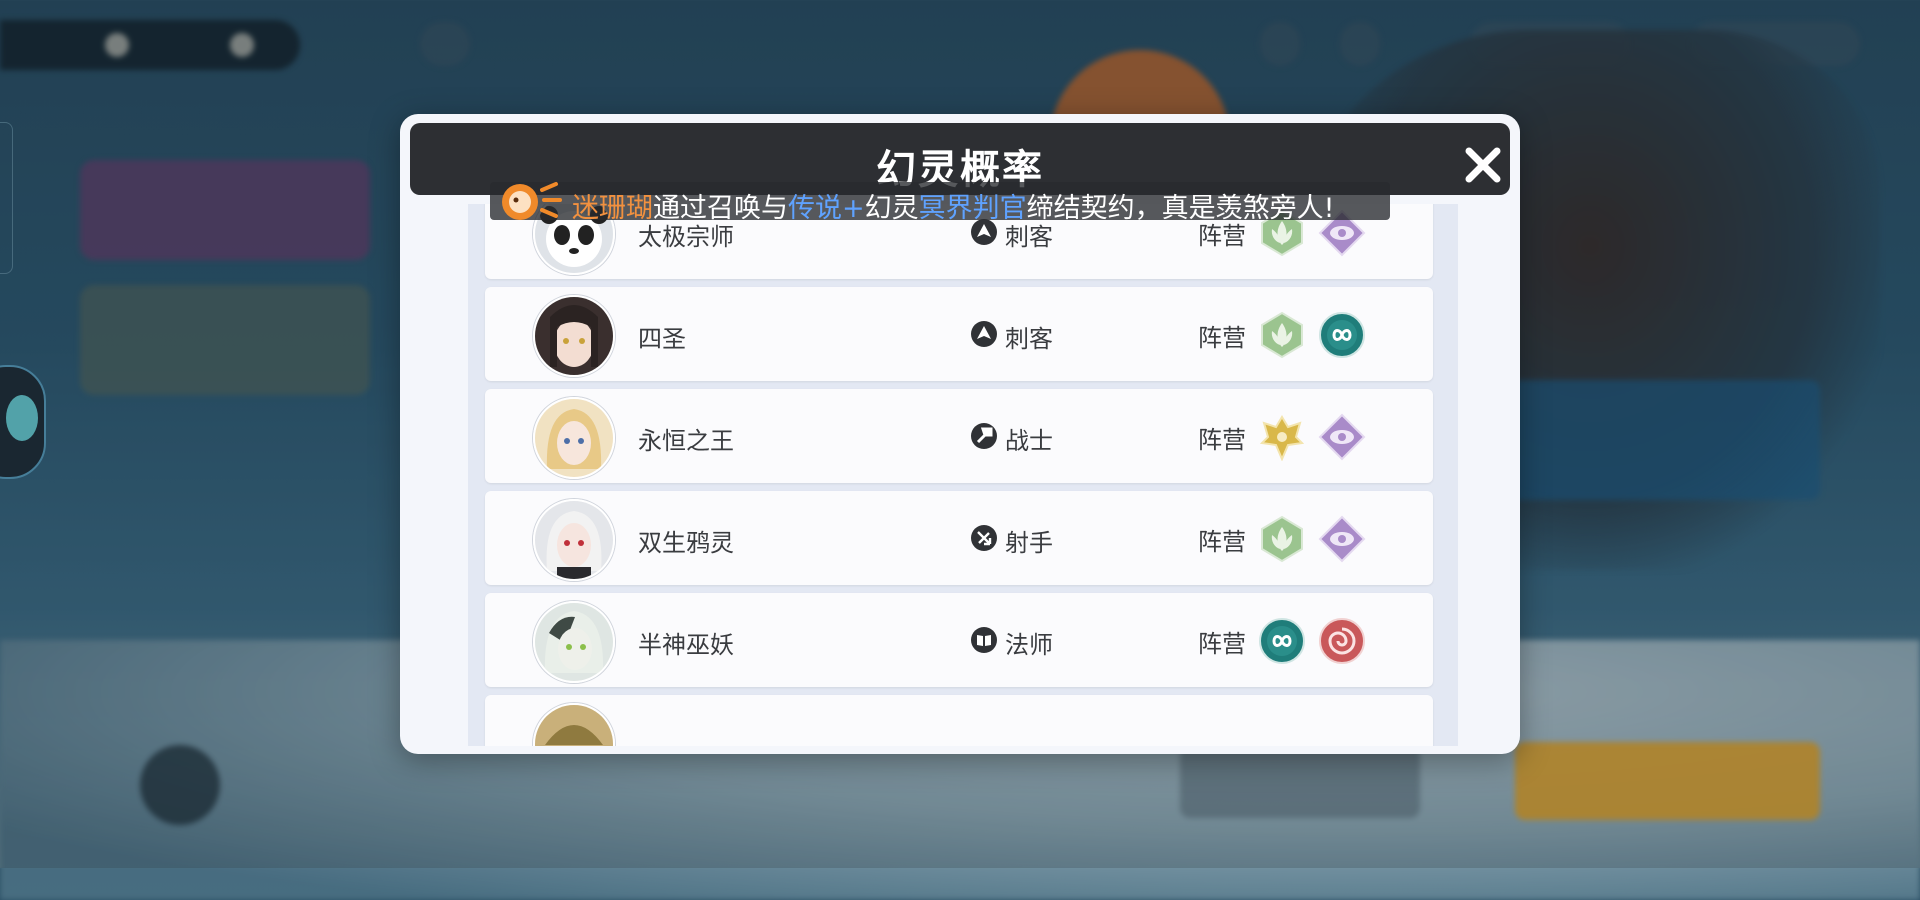 This screenshot has width=1920, height=900. What do you see at coordinates (959, 436) in the screenshot?
I see `list-item: 永恒之王 战士 阵营` at bounding box center [959, 436].